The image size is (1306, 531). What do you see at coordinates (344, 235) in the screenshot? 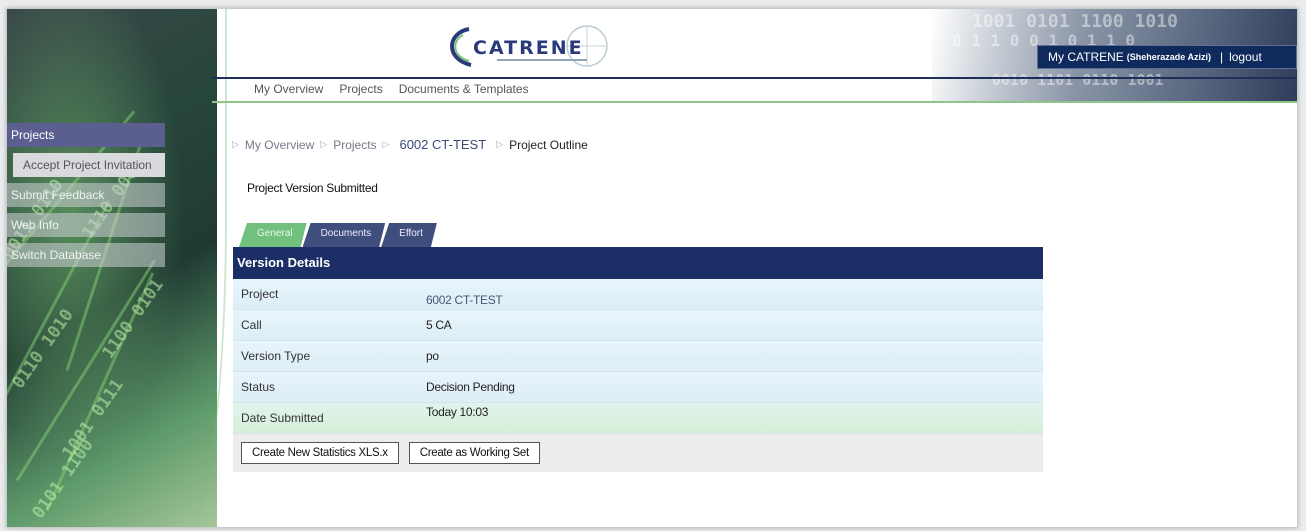
I see `tab-documents: Documents` at bounding box center [344, 235].